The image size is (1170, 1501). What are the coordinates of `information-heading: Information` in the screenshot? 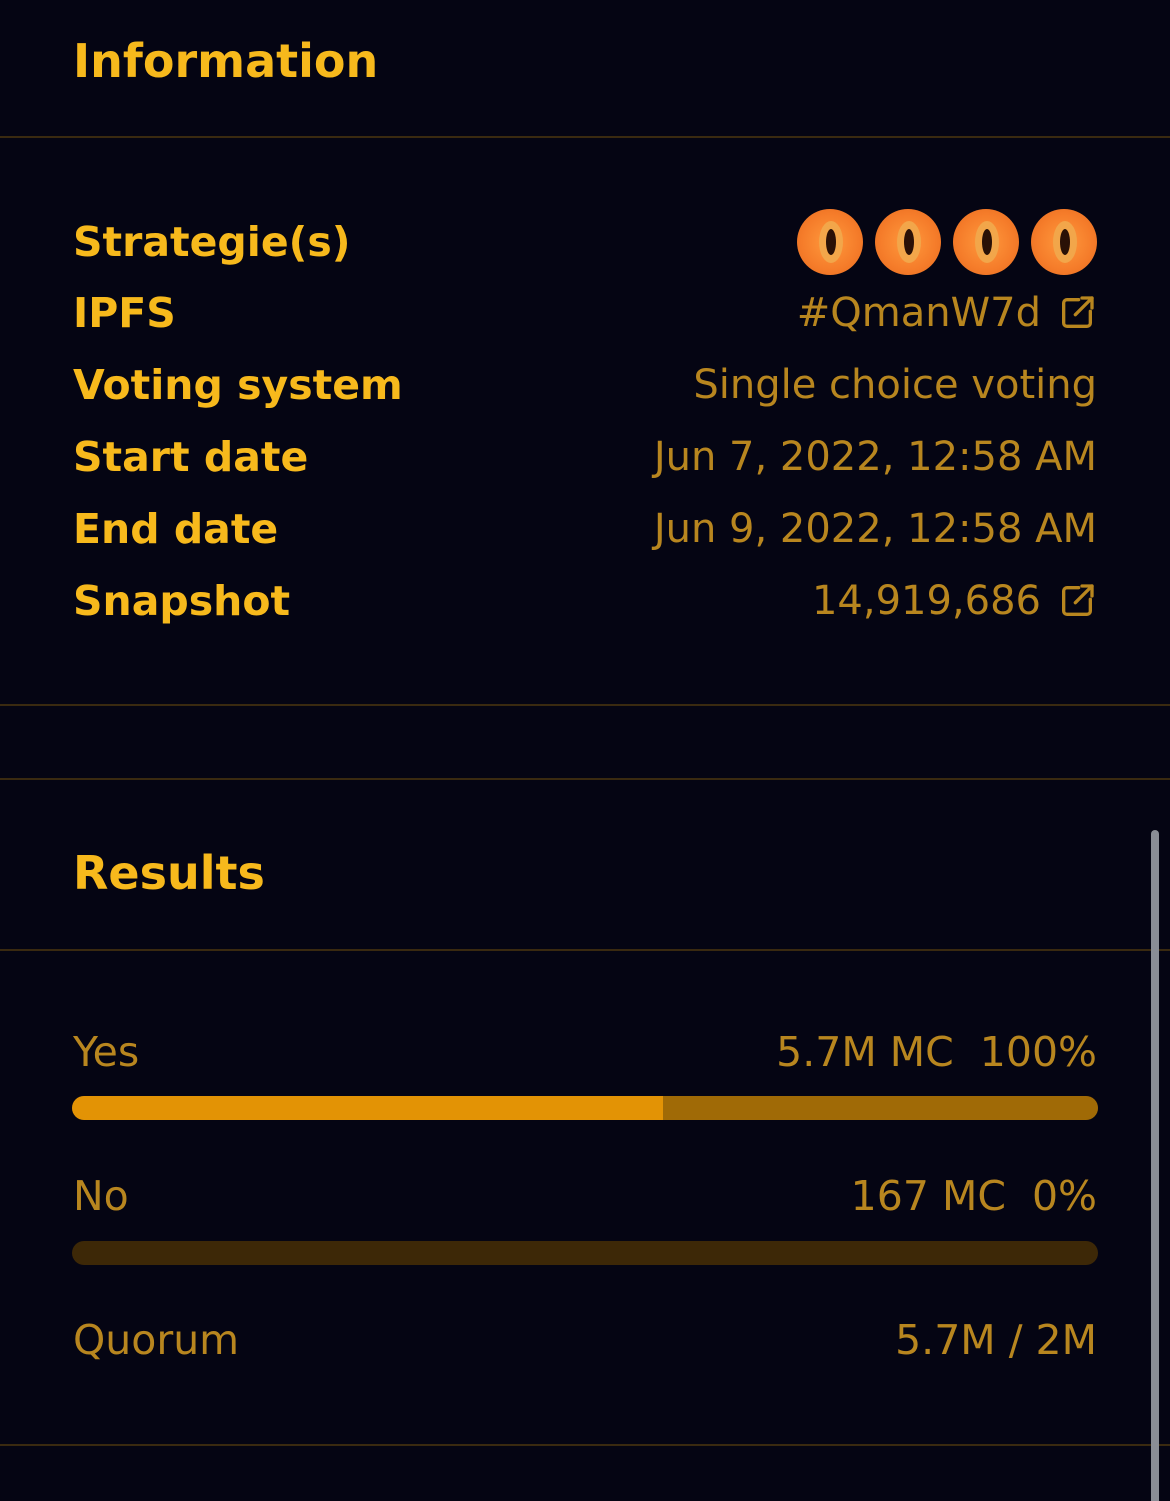 It's located at (226, 61).